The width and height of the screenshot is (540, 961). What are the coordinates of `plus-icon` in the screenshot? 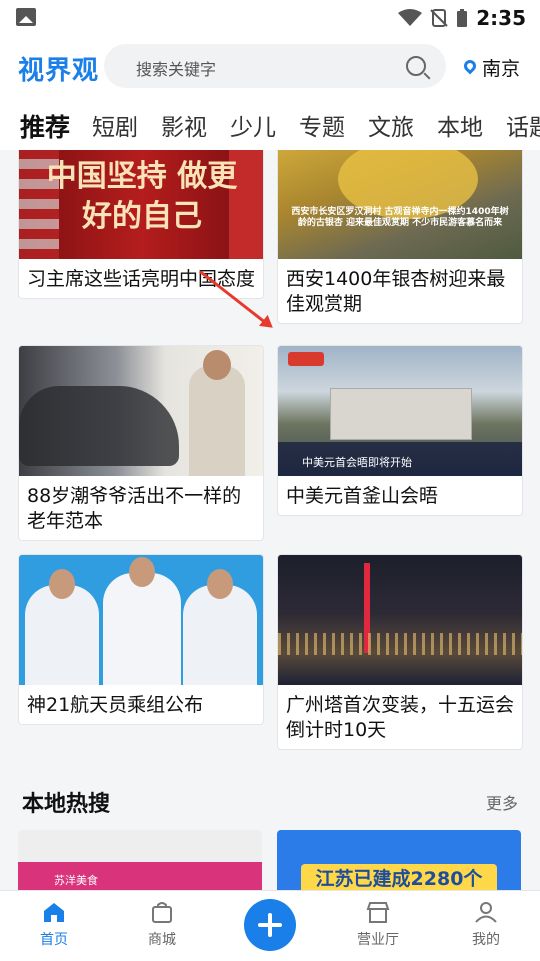 It's located at (270, 925).